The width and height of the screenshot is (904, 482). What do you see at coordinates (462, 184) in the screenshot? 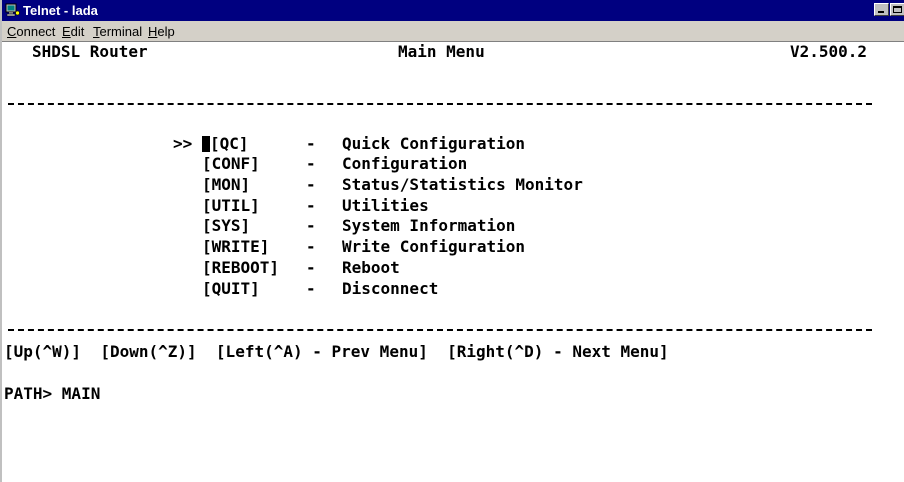
I see `menu-option-description: Status/Statistics Monitor` at bounding box center [462, 184].